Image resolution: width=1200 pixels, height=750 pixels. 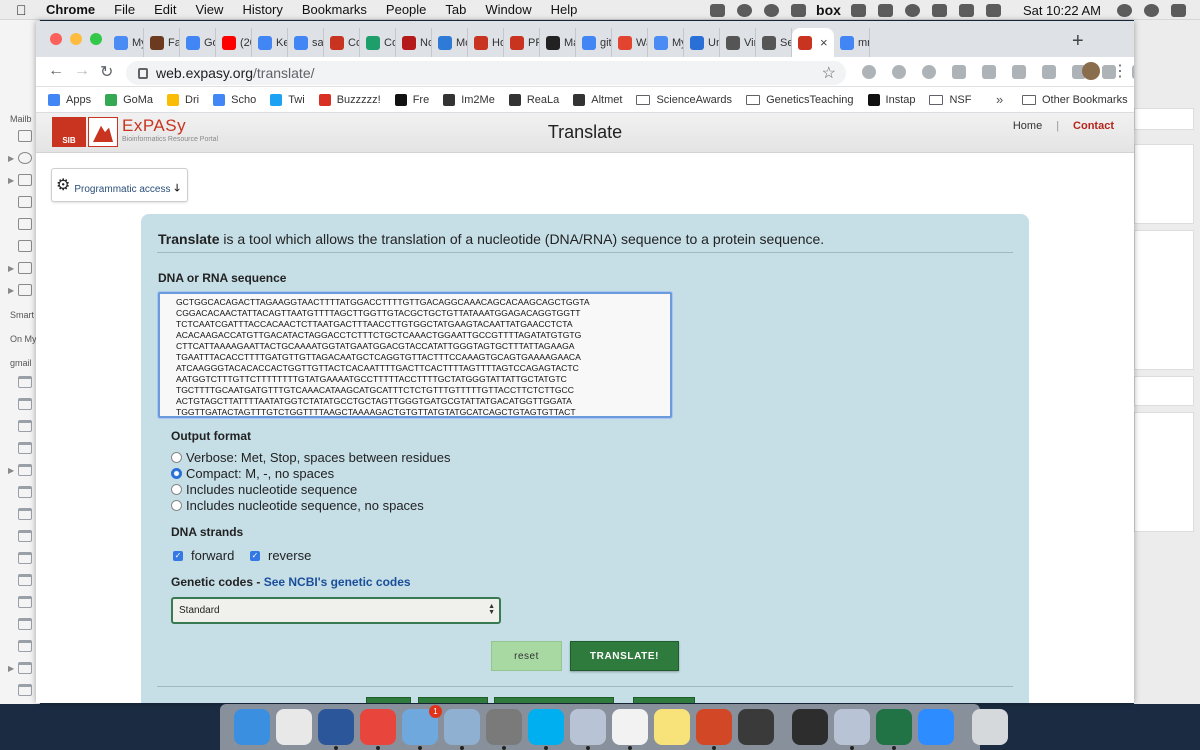 I want to click on time-machine-icon, so click(x=912, y=10).